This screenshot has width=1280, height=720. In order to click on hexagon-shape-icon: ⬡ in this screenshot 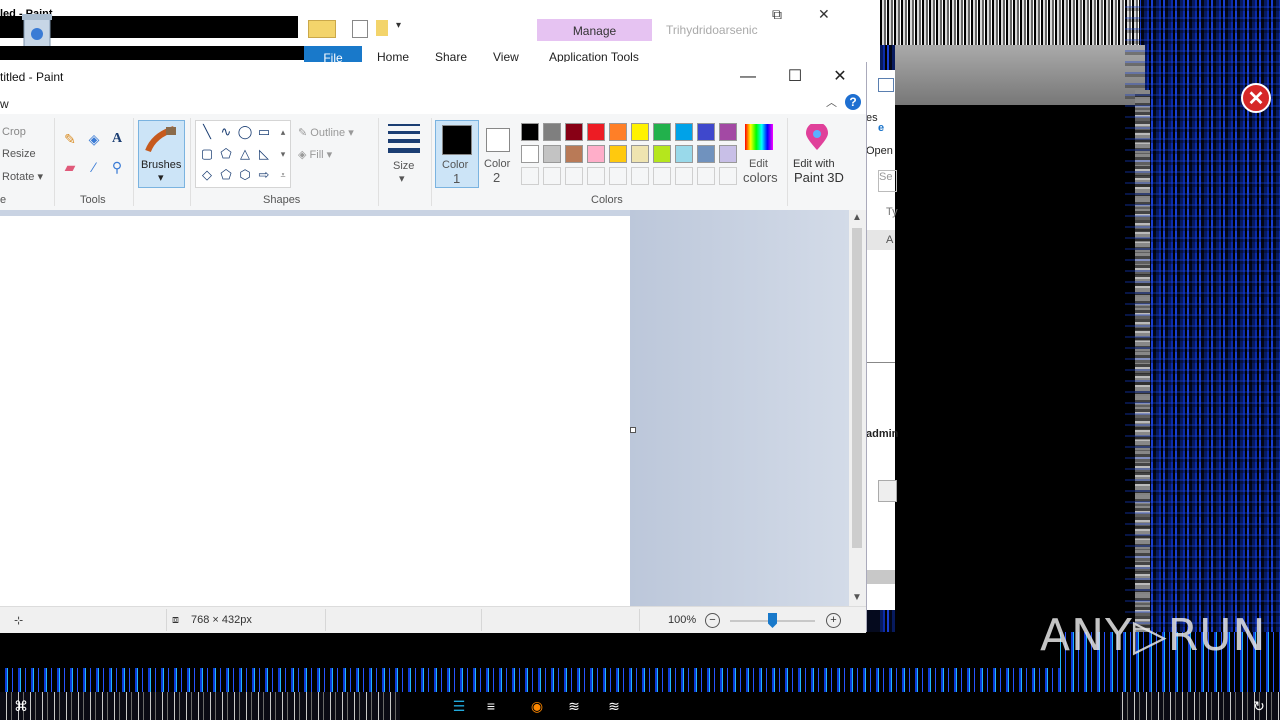, I will do `click(245, 175)`.